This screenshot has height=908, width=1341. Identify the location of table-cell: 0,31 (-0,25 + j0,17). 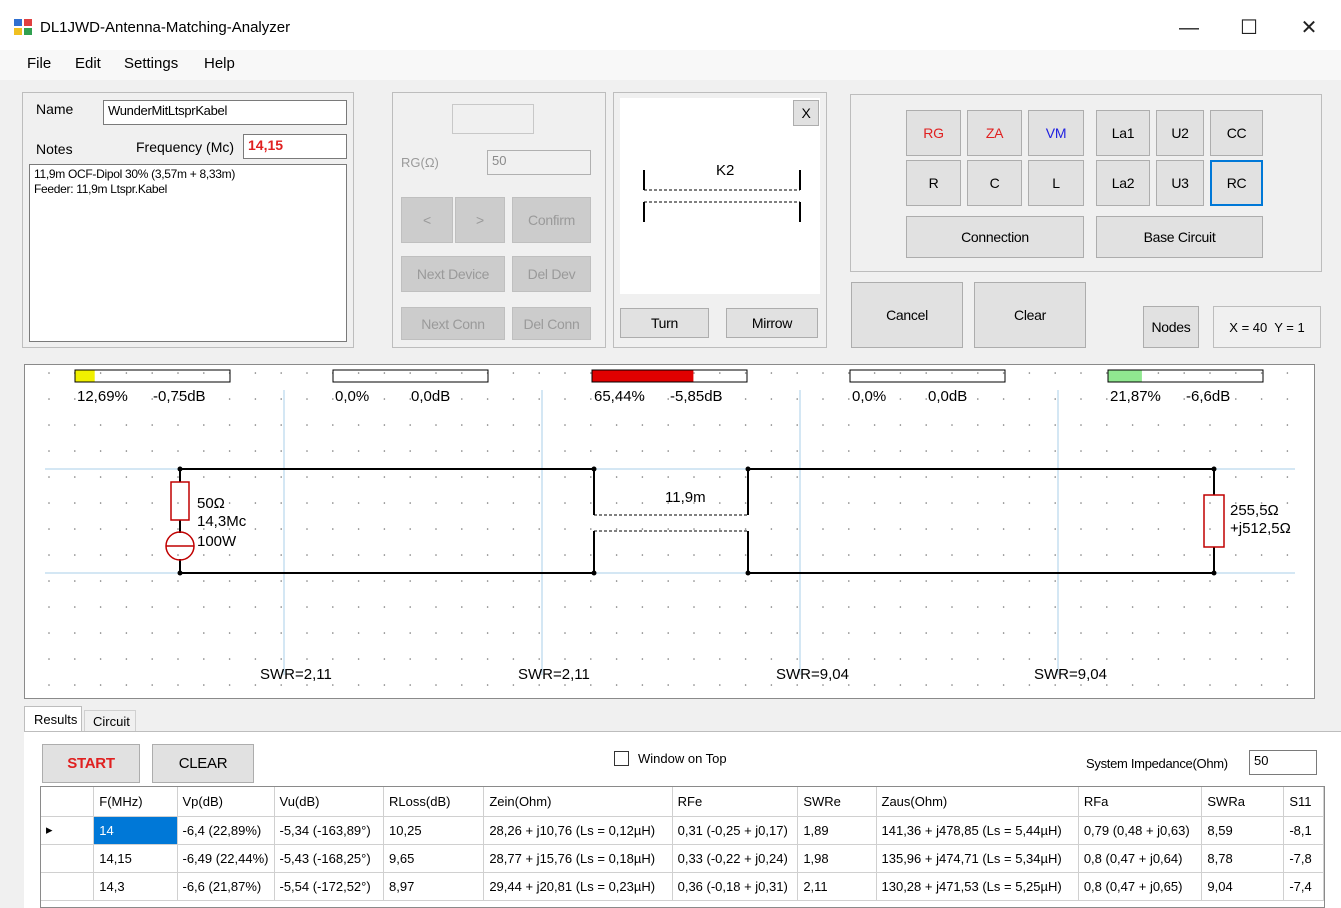
(735, 830).